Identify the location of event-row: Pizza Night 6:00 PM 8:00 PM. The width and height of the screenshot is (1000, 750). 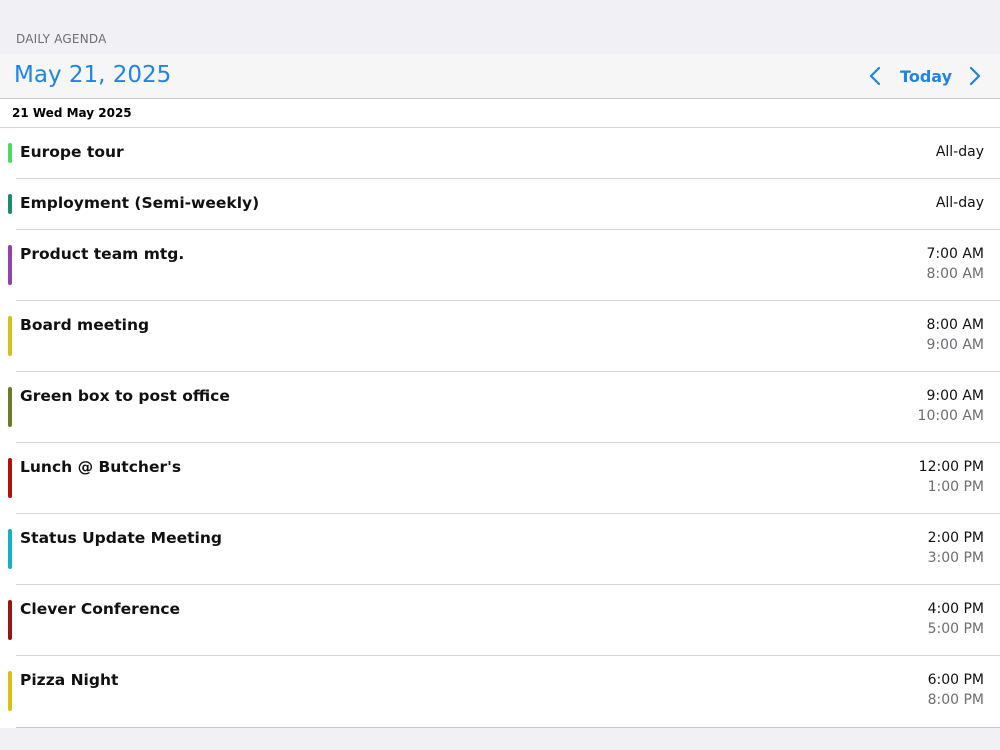
(500, 692).